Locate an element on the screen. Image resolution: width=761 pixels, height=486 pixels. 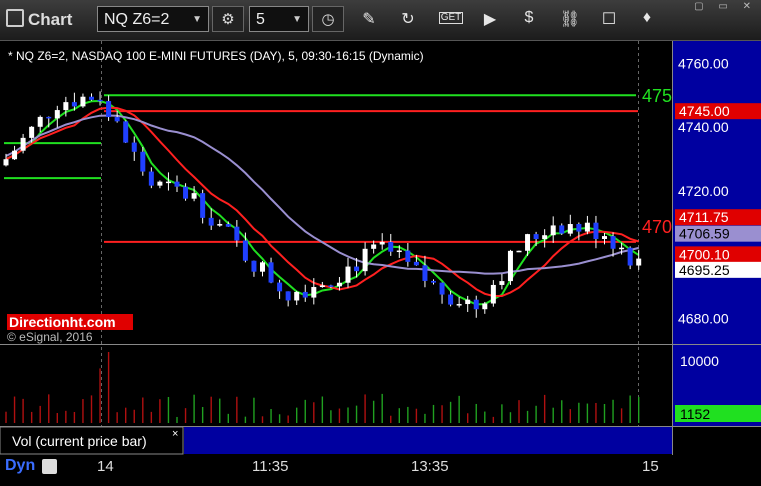
settings-gear-button: ⚙ is located at coordinates (228, 19).